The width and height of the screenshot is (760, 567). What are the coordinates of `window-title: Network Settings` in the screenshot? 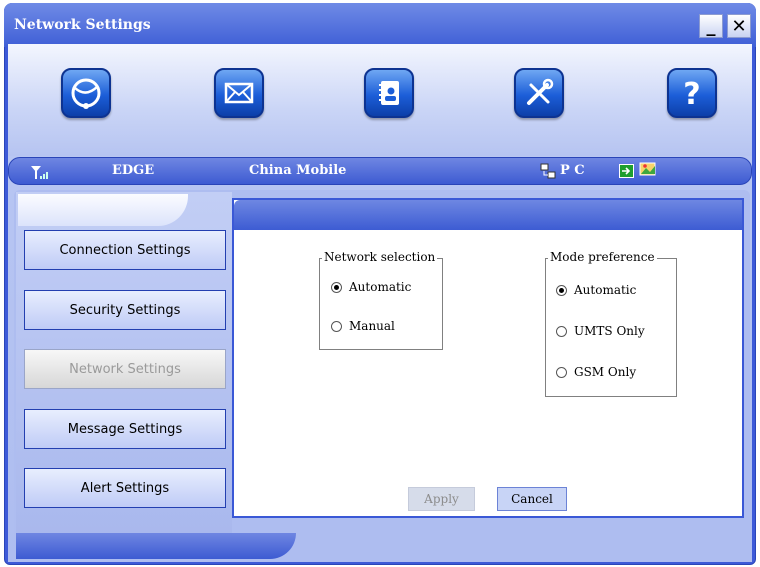 It's located at (82, 25).